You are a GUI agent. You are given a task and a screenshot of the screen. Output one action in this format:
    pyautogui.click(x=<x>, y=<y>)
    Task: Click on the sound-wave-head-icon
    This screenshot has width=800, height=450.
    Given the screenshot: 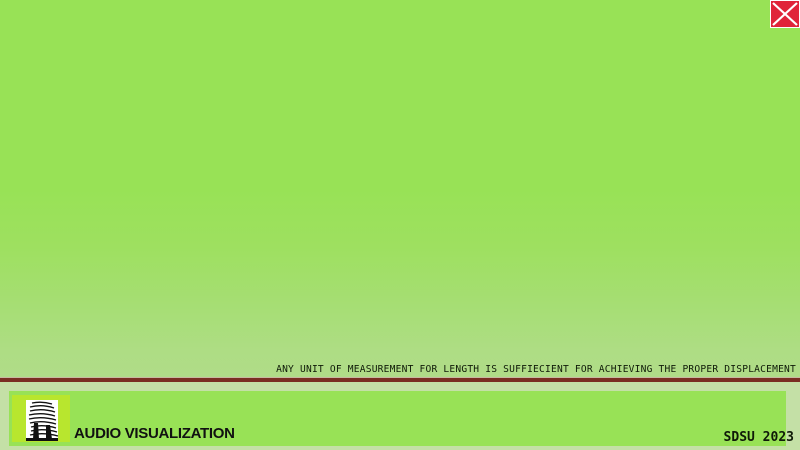 What is the action you would take?
    pyautogui.click(x=42, y=420)
    